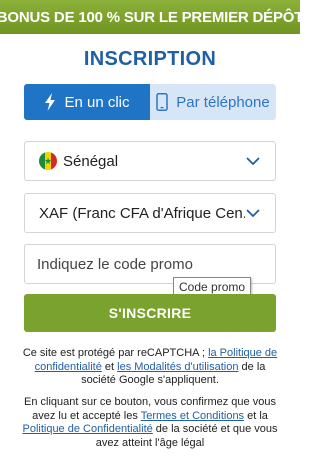  Describe the element at coordinates (115, 353) in the screenshot. I see `recaptcha-text-pre: Ce site est protégé par reCAPTCHA ;` at that location.